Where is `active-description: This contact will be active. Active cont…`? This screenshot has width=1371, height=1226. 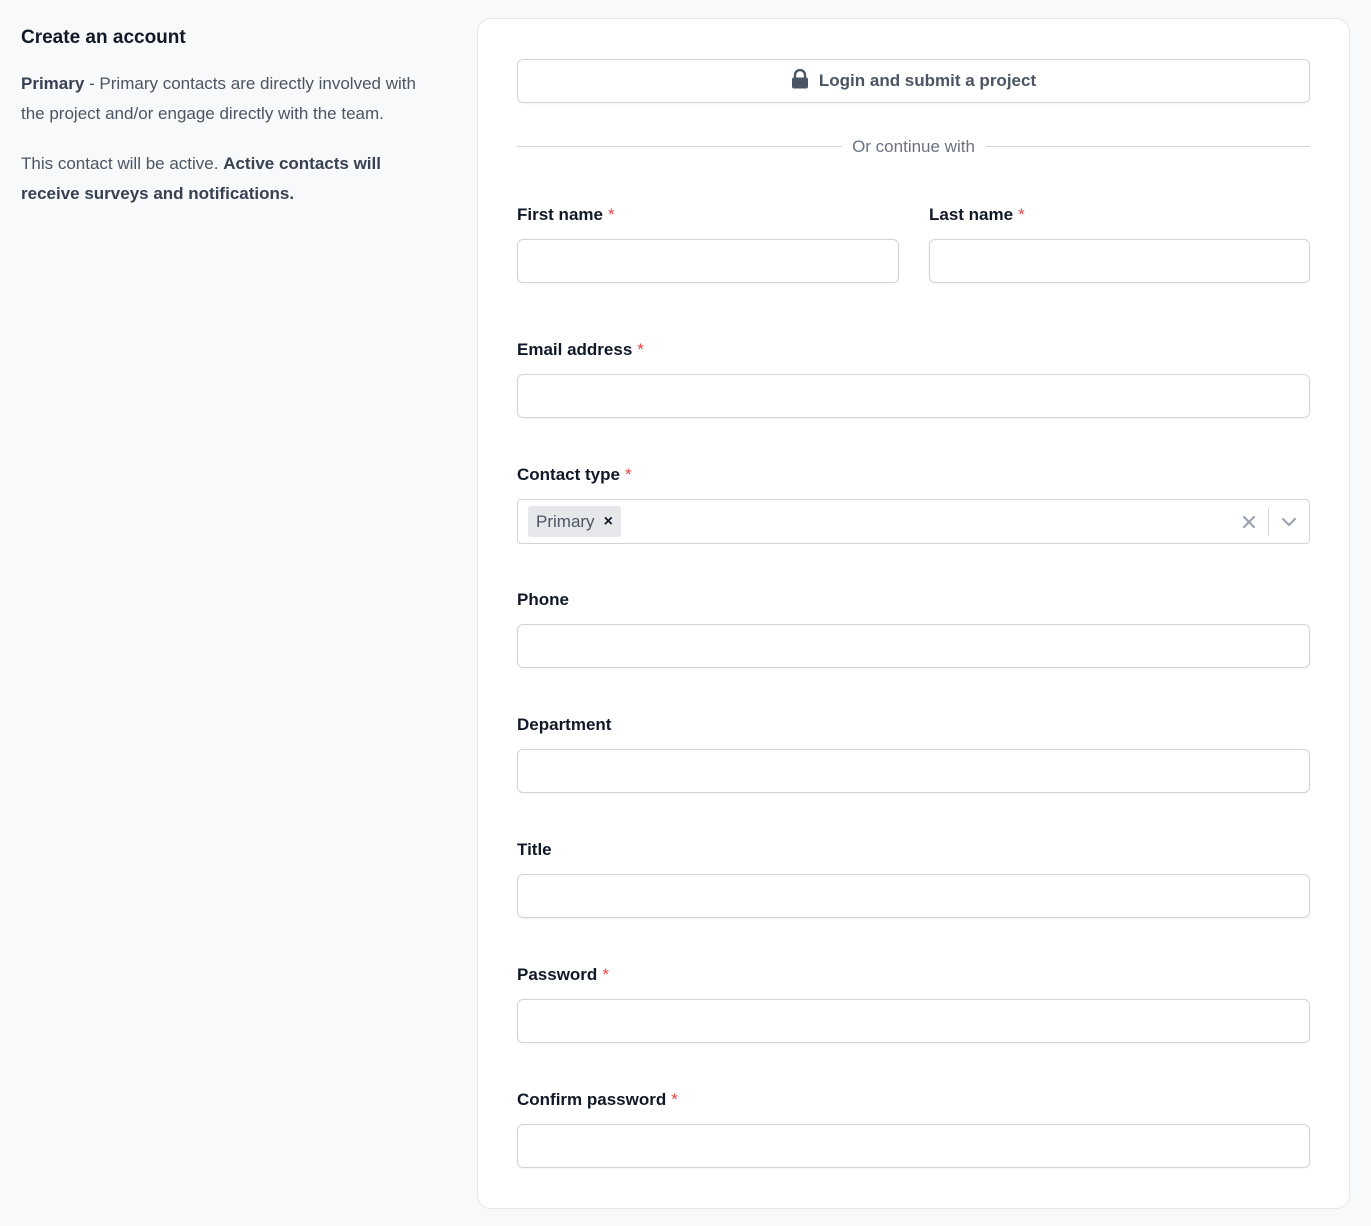
active-description: This contact will be active. Active cont… is located at coordinates (231, 179).